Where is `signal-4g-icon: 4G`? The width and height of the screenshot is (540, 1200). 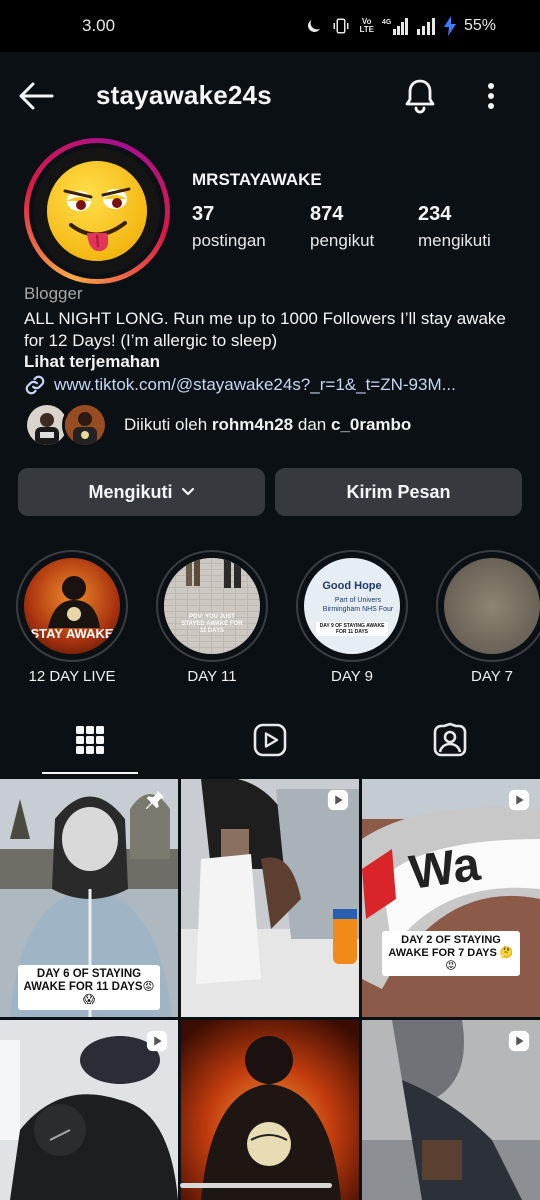
signal-4g-icon: 4G is located at coordinates (395, 26).